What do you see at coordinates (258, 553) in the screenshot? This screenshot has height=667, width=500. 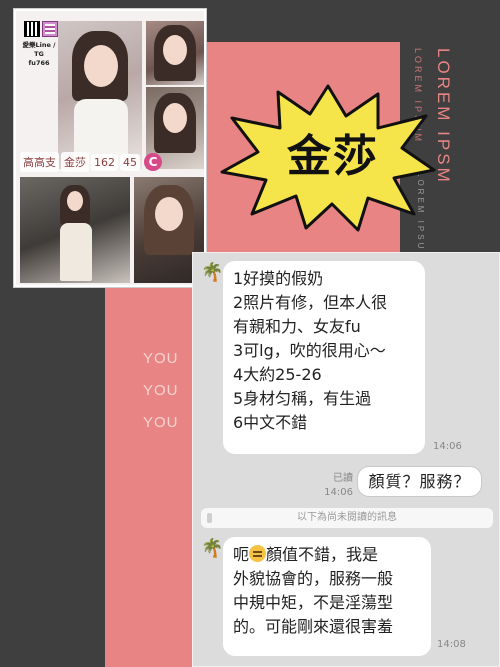 I see `thinking-emoji-icon` at bounding box center [258, 553].